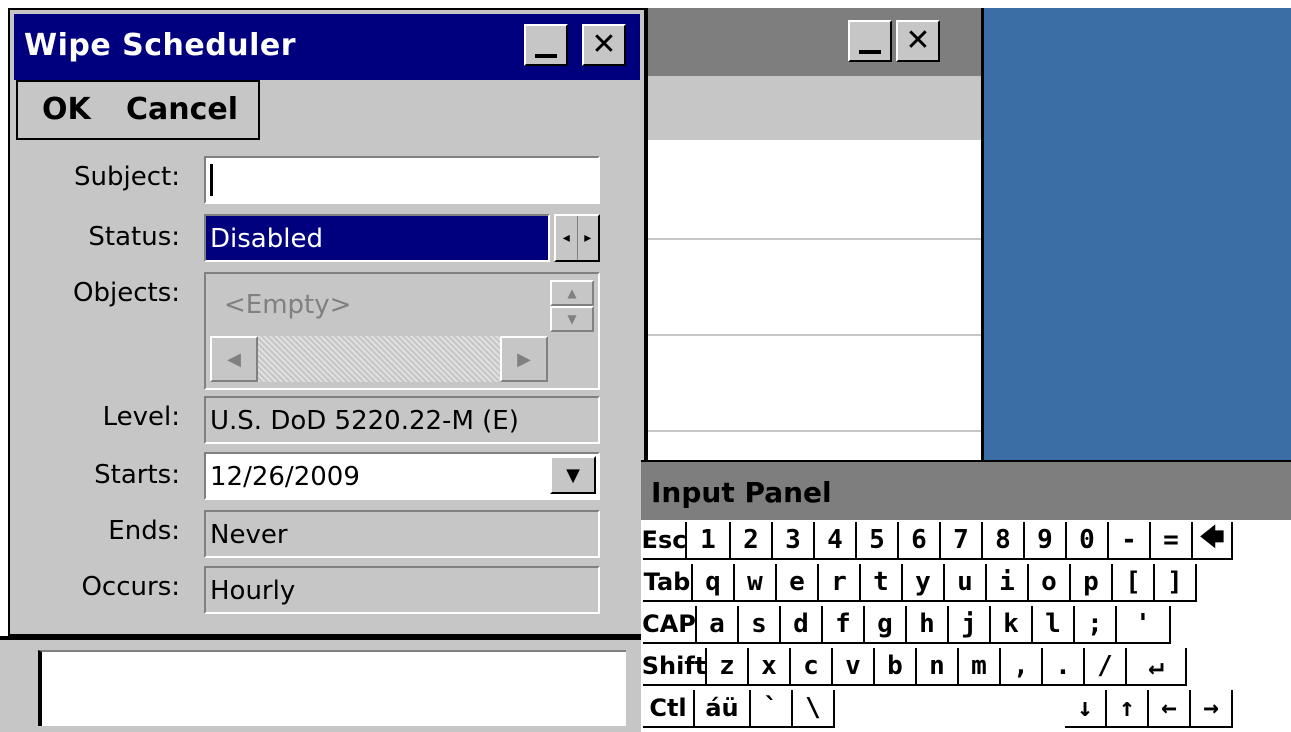  What do you see at coordinates (794, 541) in the screenshot?
I see `key-3: 3` at bounding box center [794, 541].